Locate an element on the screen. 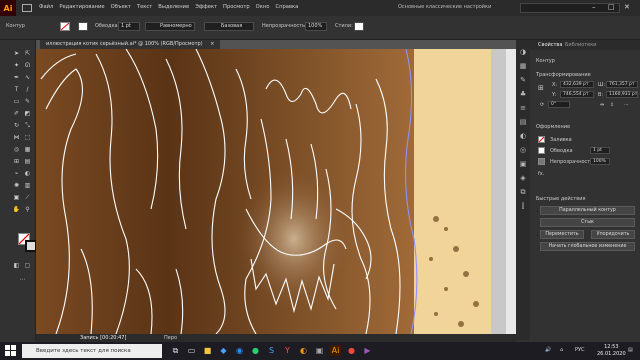  flip-vertical-icon: ⇳ is located at coordinates (612, 105).